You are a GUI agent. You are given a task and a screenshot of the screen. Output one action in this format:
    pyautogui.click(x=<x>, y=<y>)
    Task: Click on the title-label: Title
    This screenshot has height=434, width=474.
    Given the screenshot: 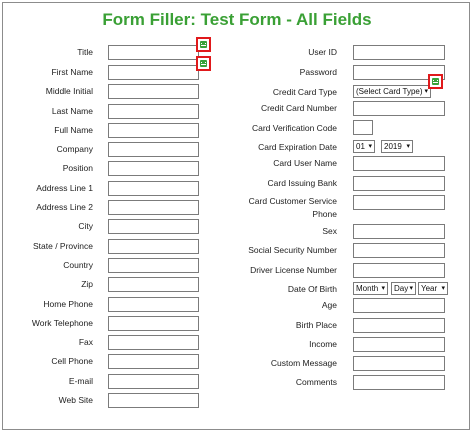 What is the action you would take?
    pyautogui.click(x=85, y=52)
    